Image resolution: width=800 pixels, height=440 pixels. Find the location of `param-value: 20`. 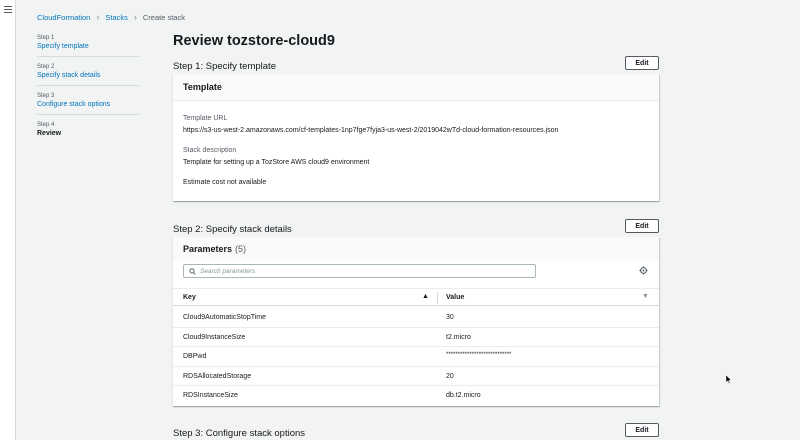

param-value: 20 is located at coordinates (450, 376).